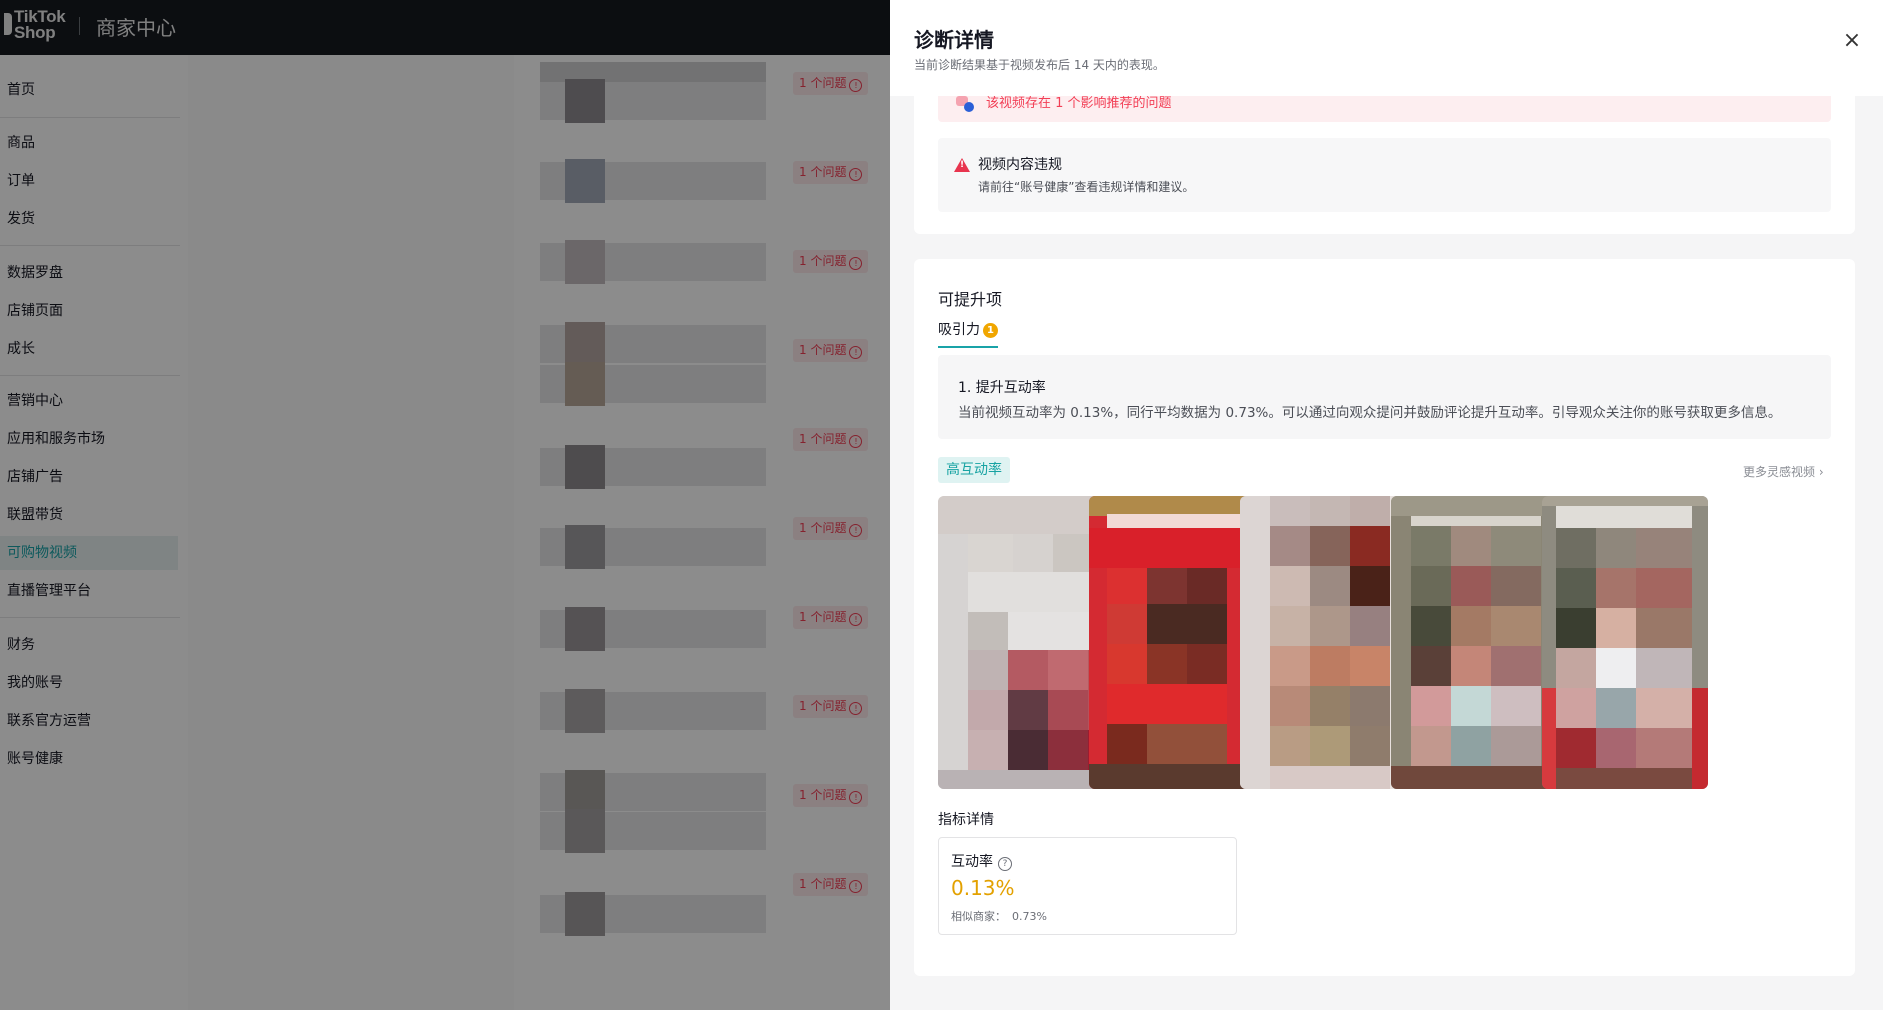 This screenshot has width=1883, height=1010. Describe the element at coordinates (1386, 48) in the screenshot. I see `drawer-header: 诊断详情 当前诊断结果基于视频发布后 14 天内的表现。 ×` at that location.